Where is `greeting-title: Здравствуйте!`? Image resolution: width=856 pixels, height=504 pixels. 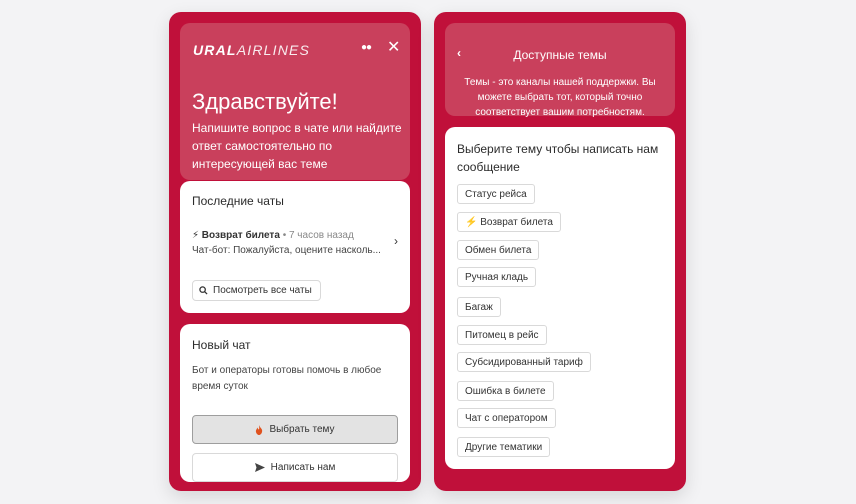 greeting-title: Здравствуйте! is located at coordinates (265, 101).